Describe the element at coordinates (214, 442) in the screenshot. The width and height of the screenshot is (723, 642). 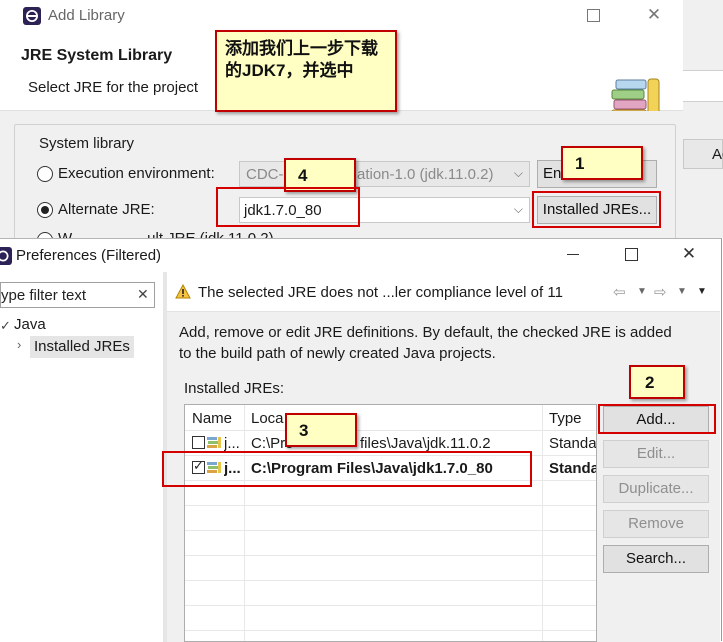
I see `jre-library-icon` at that location.